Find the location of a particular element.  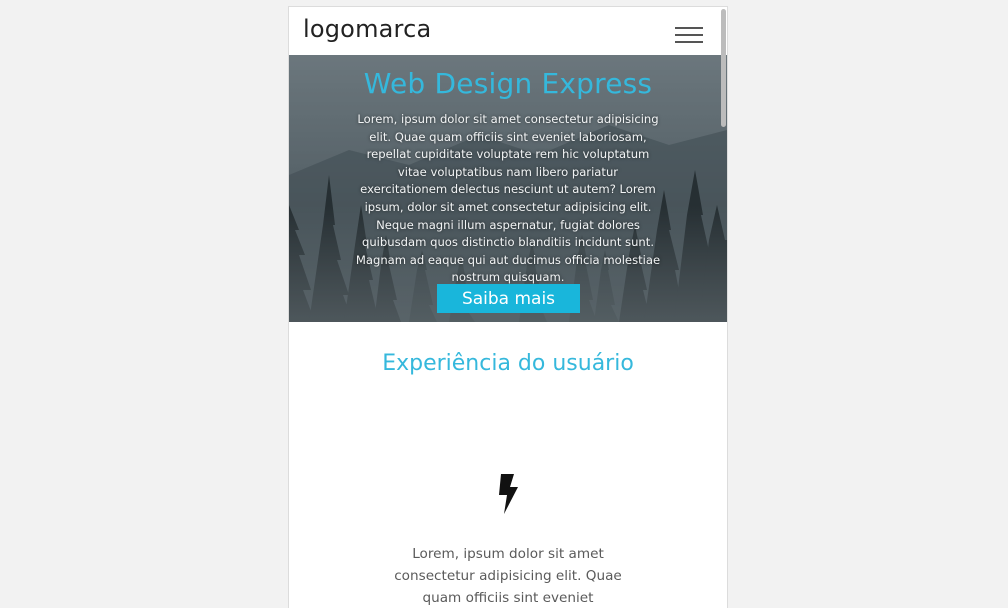

scrollbar is located at coordinates (723, 307).